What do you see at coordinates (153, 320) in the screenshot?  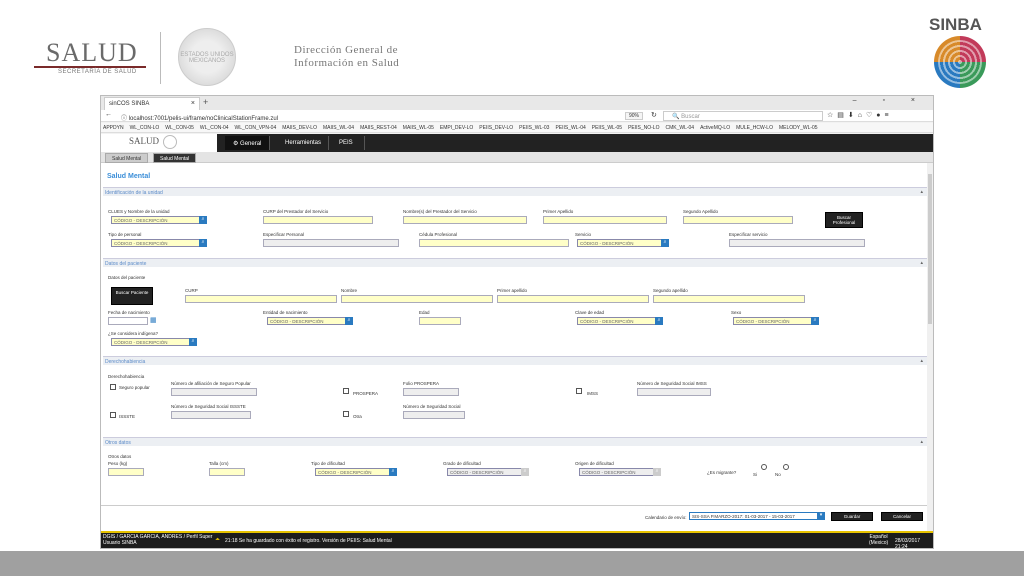 I see `calendar-icon: ▦` at bounding box center [153, 320].